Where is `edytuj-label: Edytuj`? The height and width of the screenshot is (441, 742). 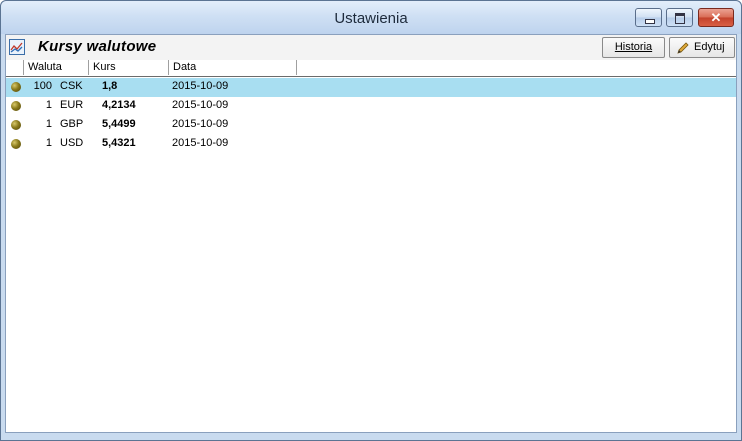 edytuj-label: Edytuj is located at coordinates (709, 47).